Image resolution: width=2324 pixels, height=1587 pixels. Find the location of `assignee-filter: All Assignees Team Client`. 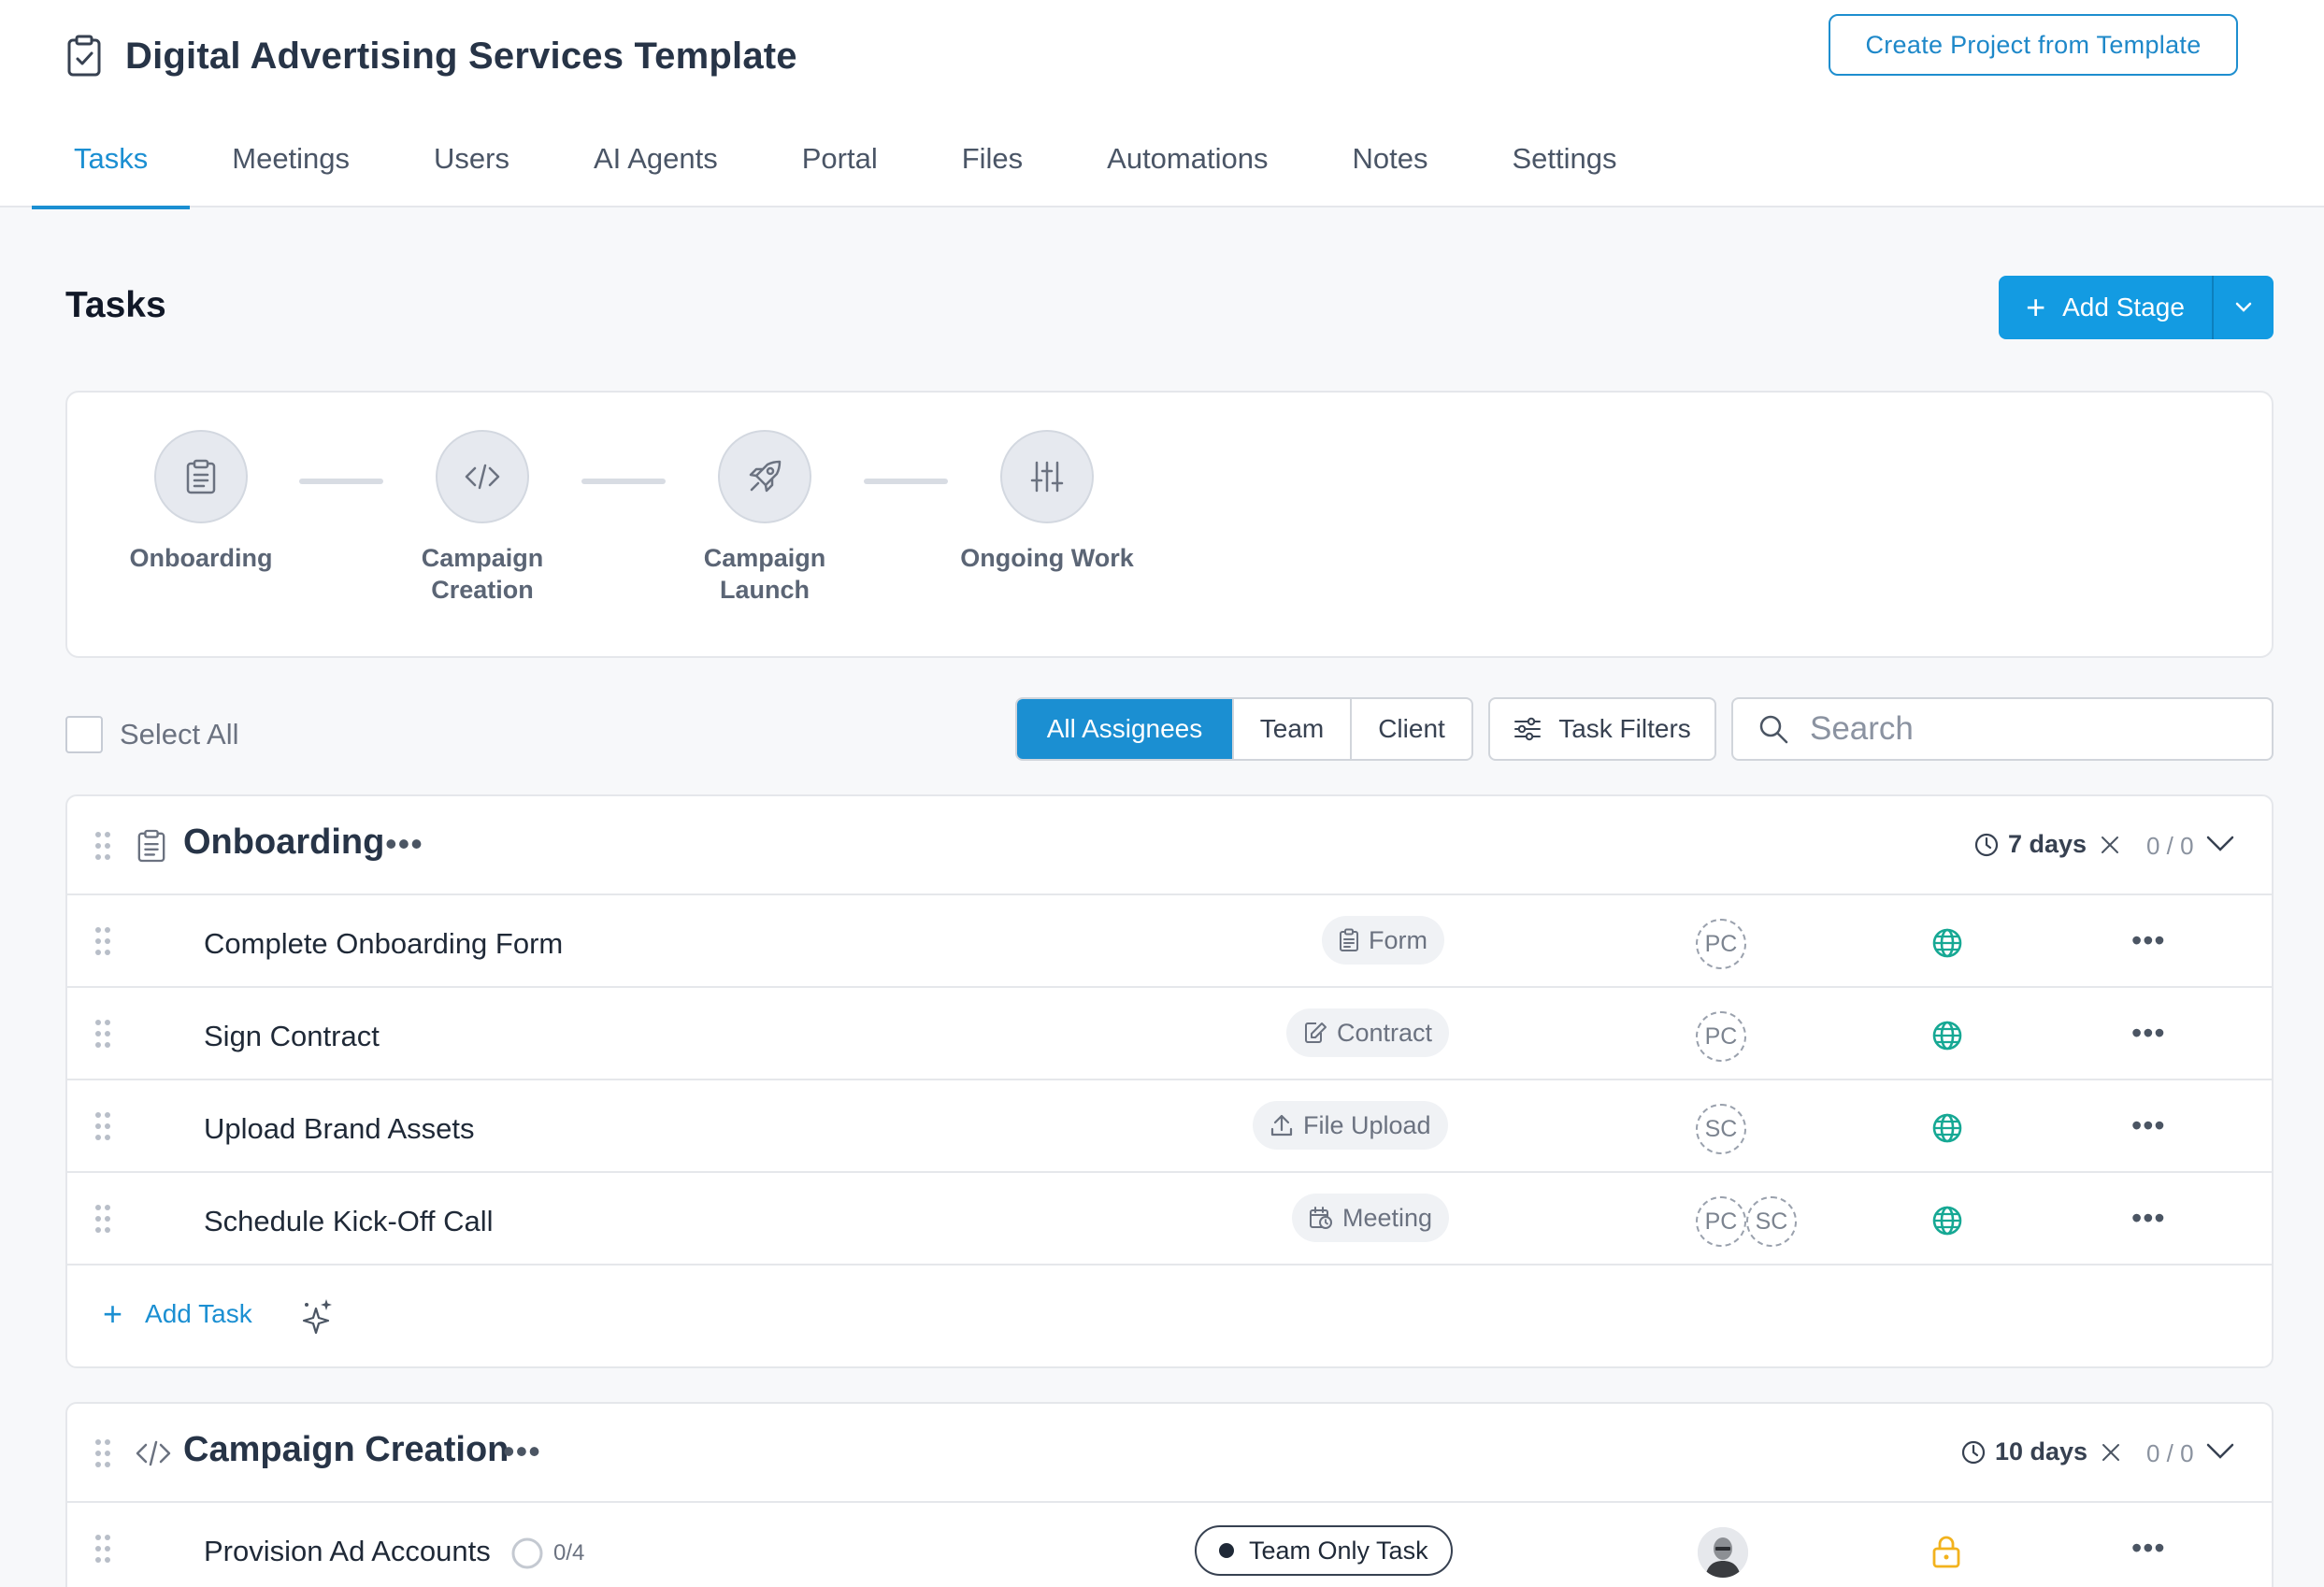

assignee-filter: All Assignees Team Client is located at coordinates (1244, 729).